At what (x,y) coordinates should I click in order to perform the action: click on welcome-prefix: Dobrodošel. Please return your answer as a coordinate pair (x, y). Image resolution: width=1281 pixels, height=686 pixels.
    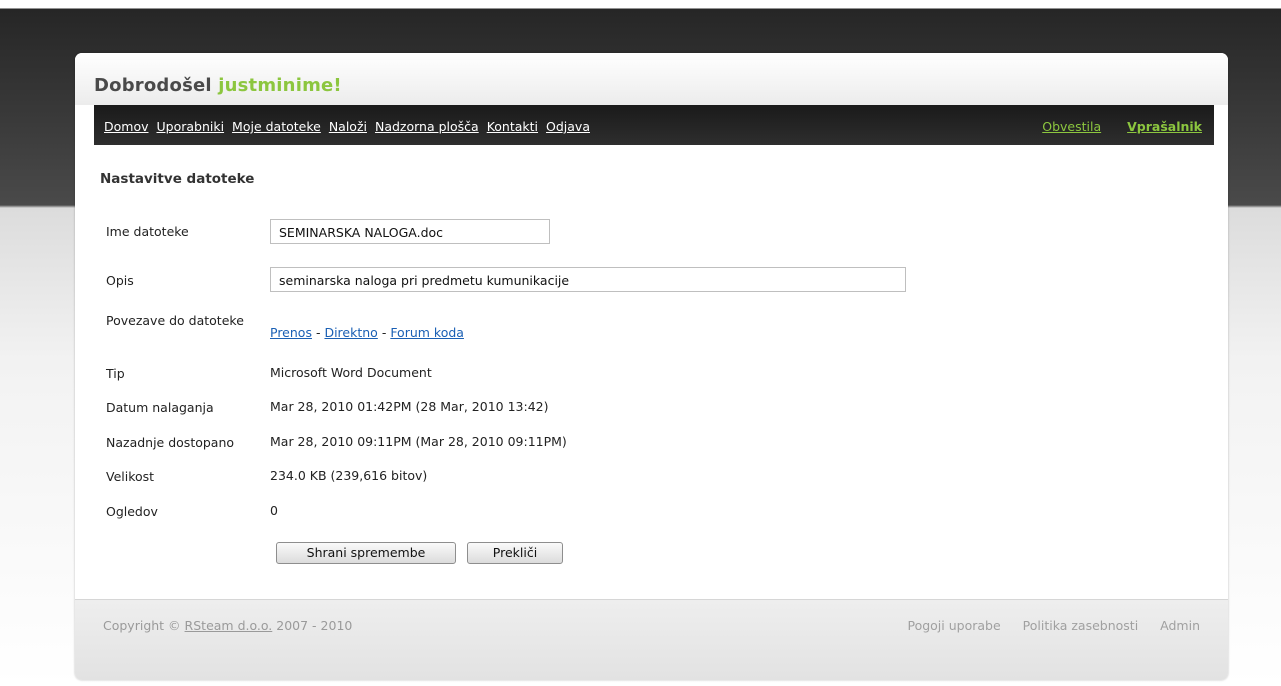
    Looking at the image, I should click on (153, 85).